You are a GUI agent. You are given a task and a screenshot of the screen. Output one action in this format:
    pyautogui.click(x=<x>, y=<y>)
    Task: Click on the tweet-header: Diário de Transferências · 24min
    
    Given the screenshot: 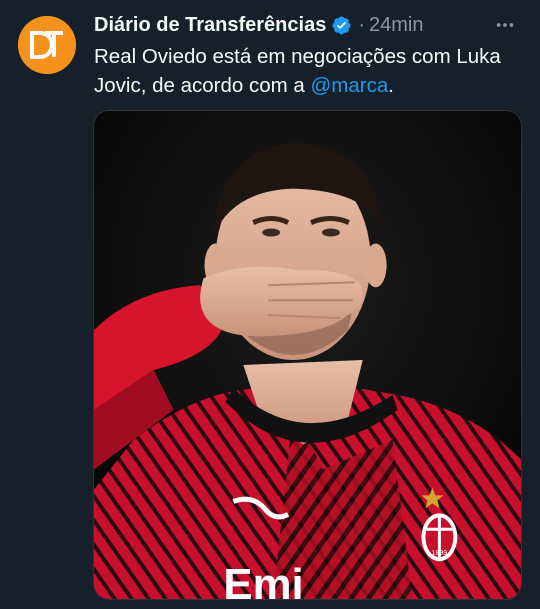 What is the action you would take?
    pyautogui.click(x=258, y=25)
    